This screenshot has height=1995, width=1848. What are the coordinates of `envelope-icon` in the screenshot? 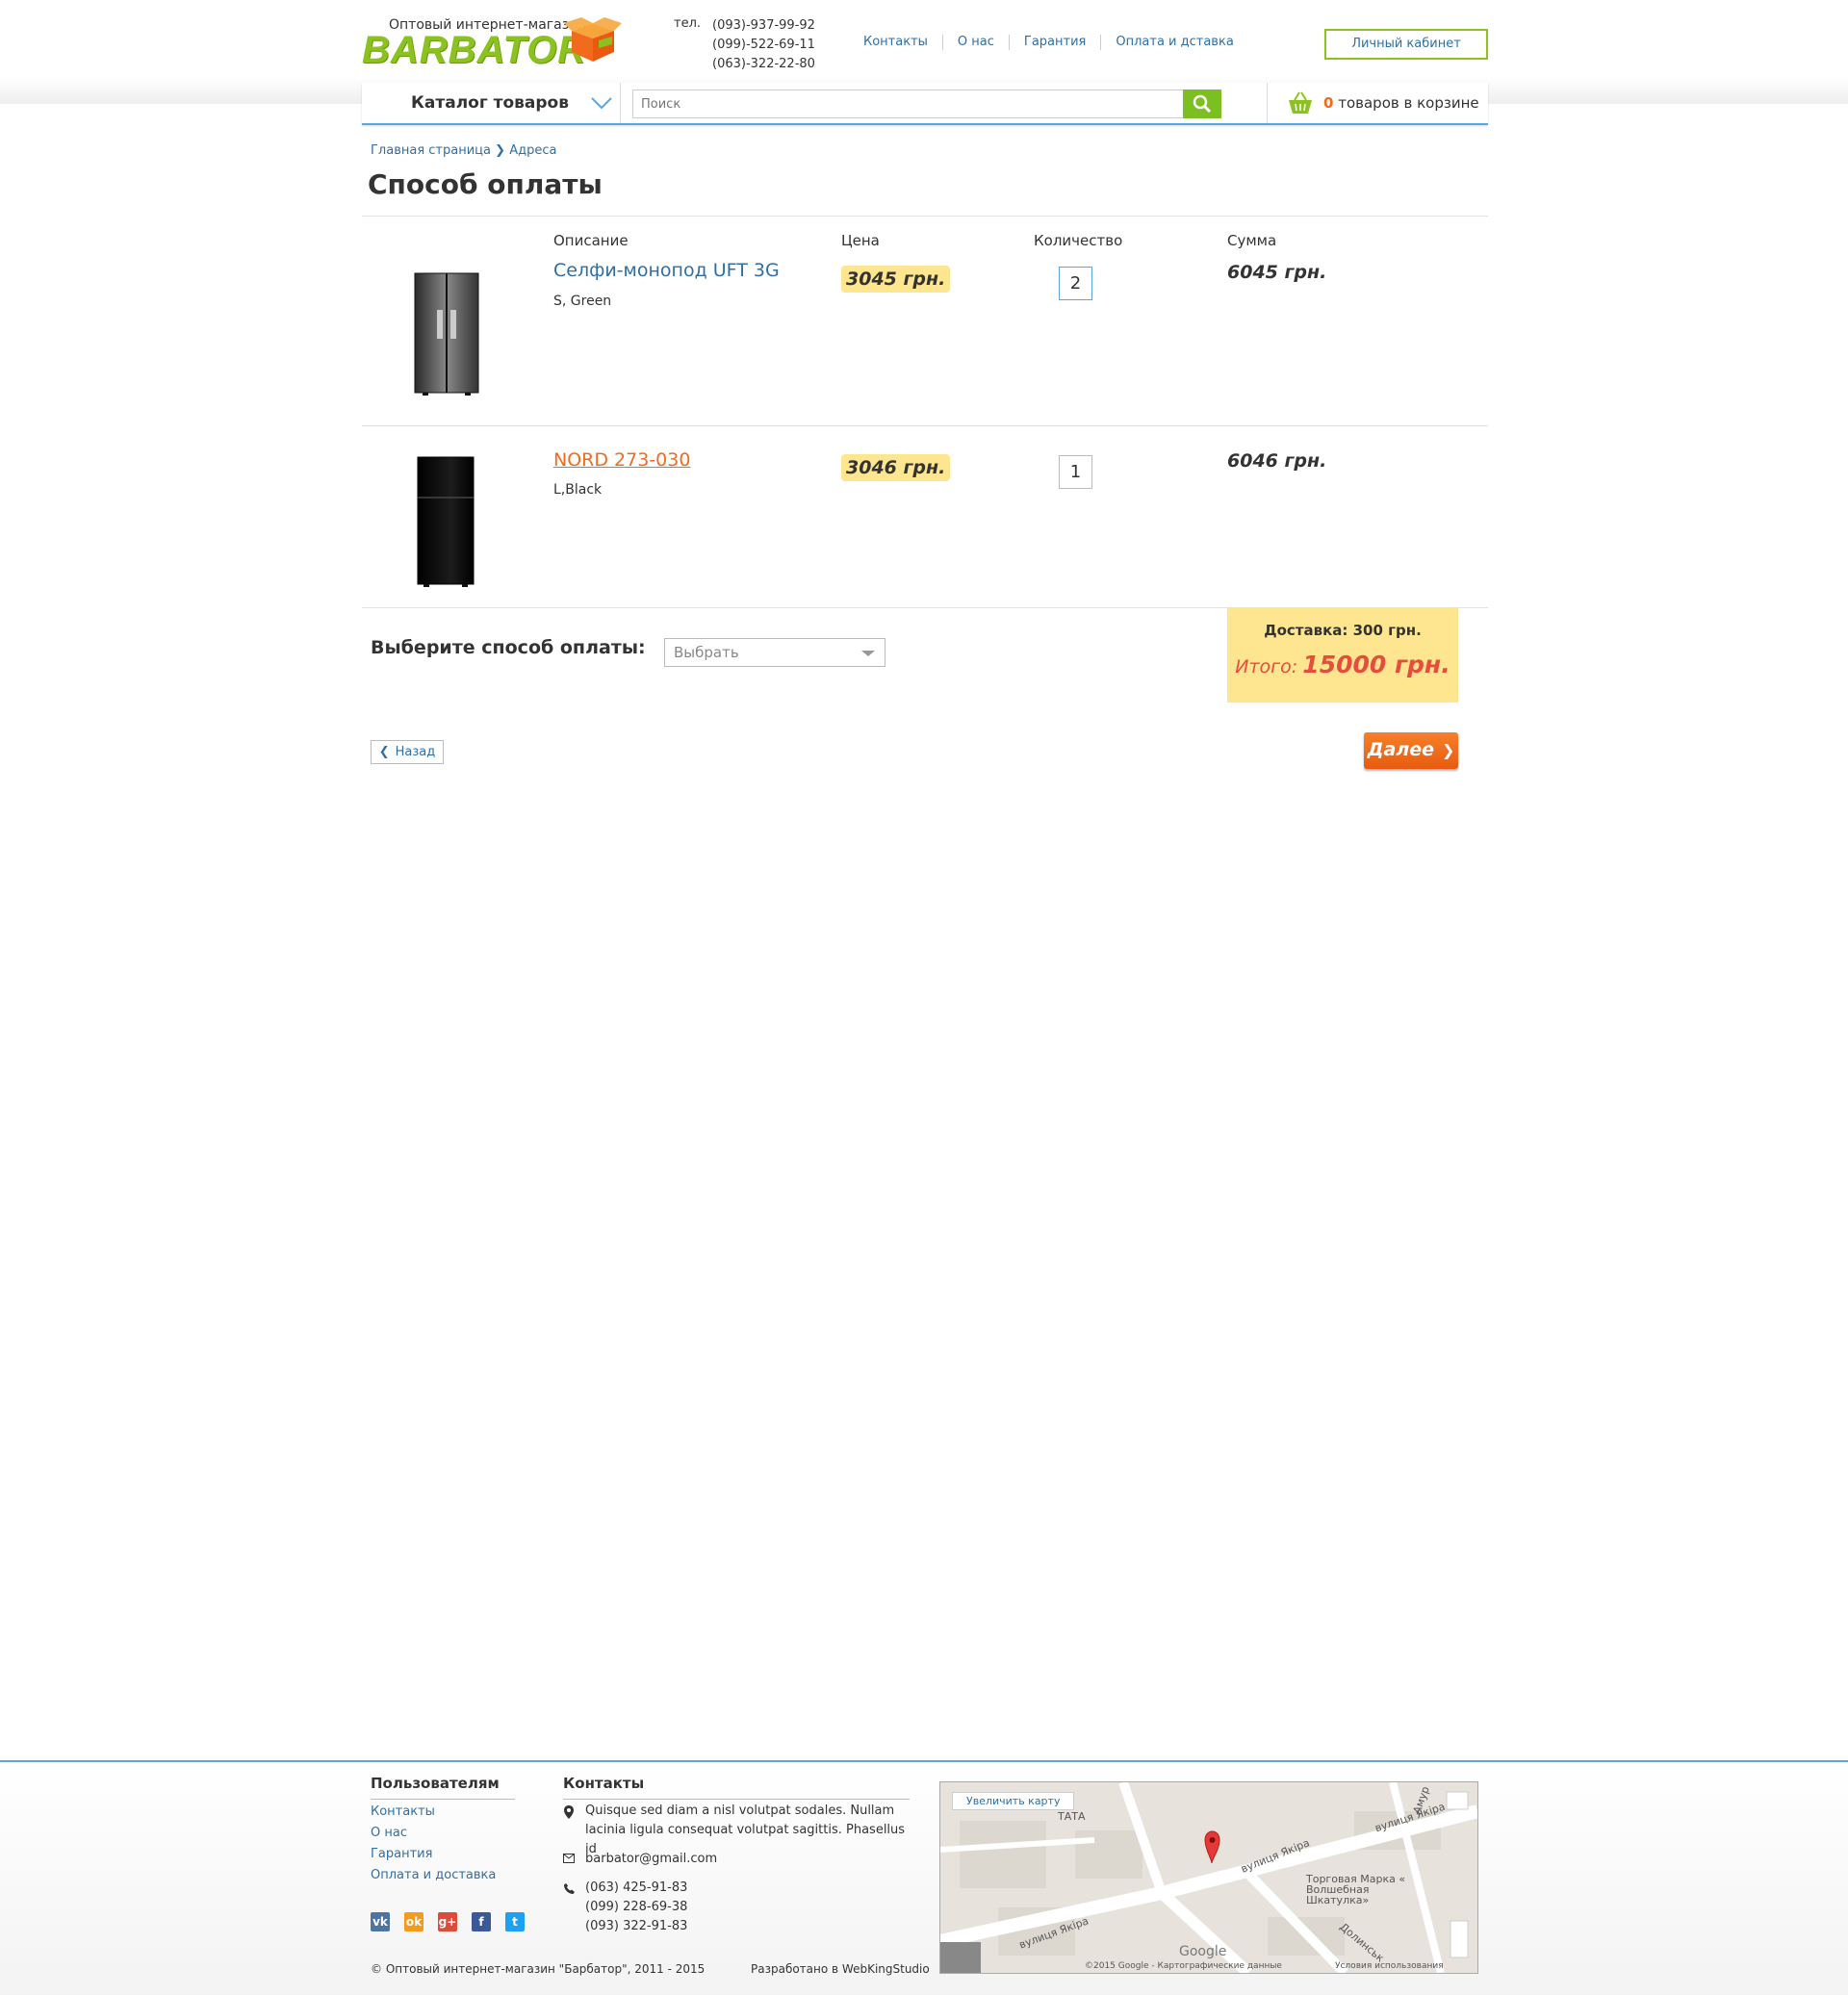 It's located at (569, 1858).